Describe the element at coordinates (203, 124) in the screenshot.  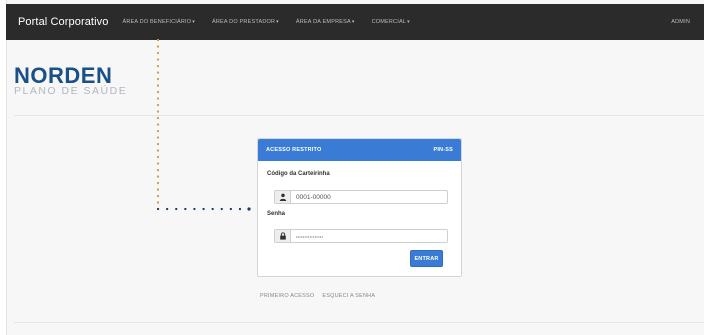
I see `callout-dotted-line` at that location.